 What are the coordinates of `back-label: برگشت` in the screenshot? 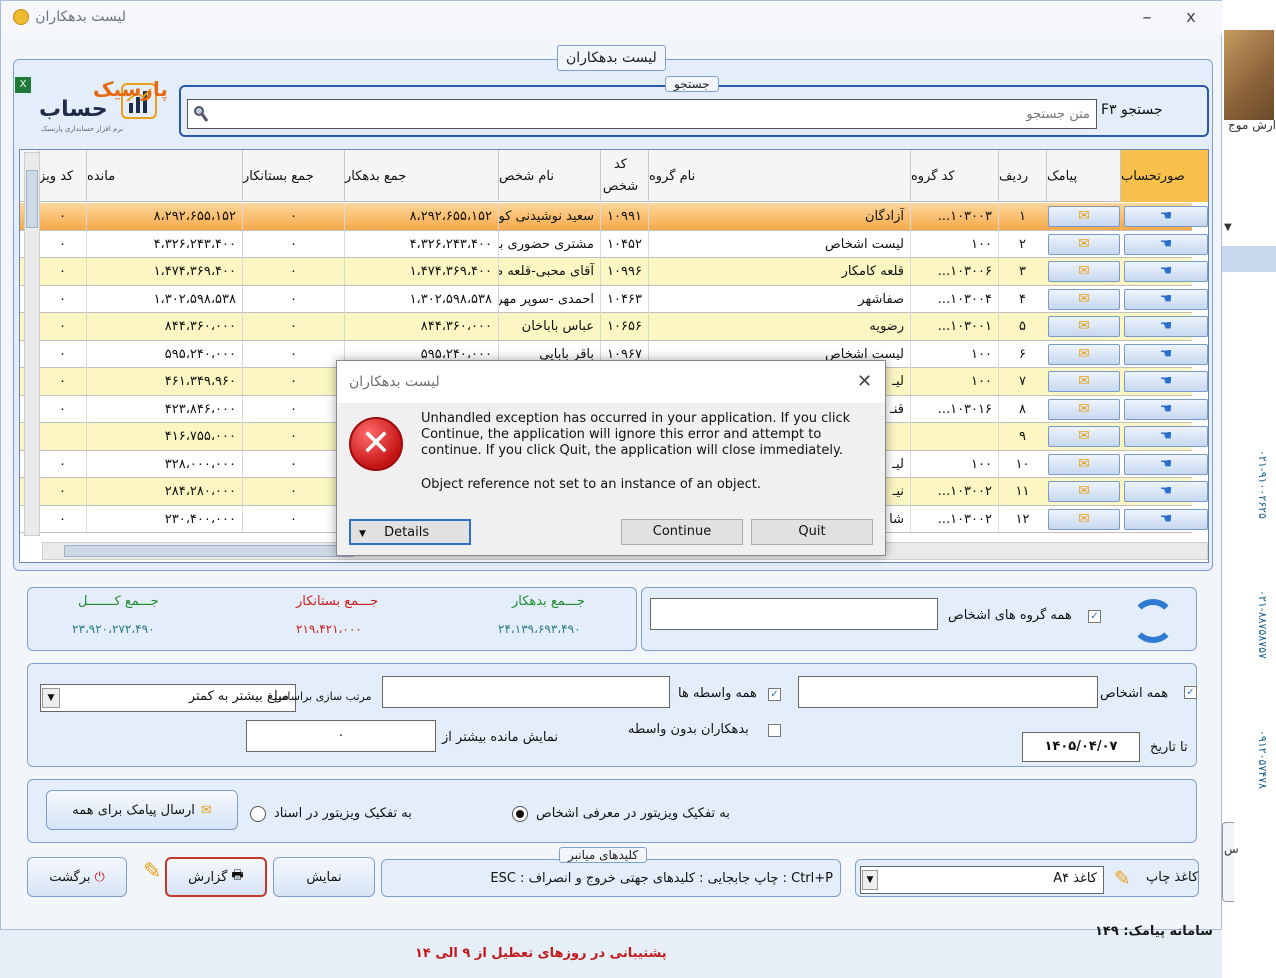 It's located at (70, 877).